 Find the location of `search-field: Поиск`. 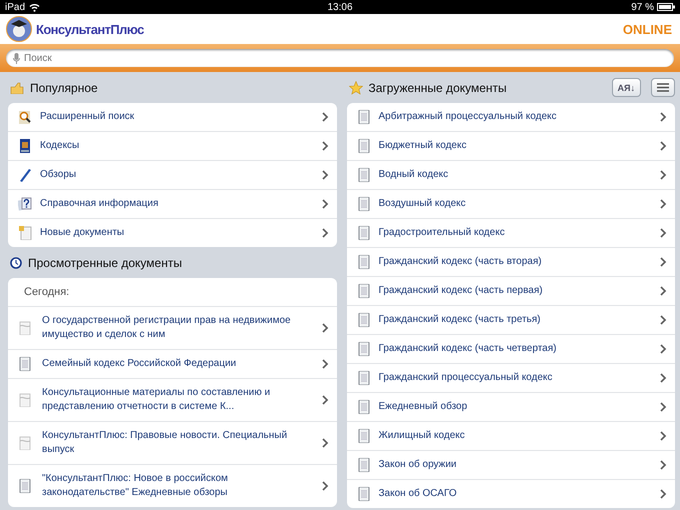

search-field: Поиск is located at coordinates (340, 58).